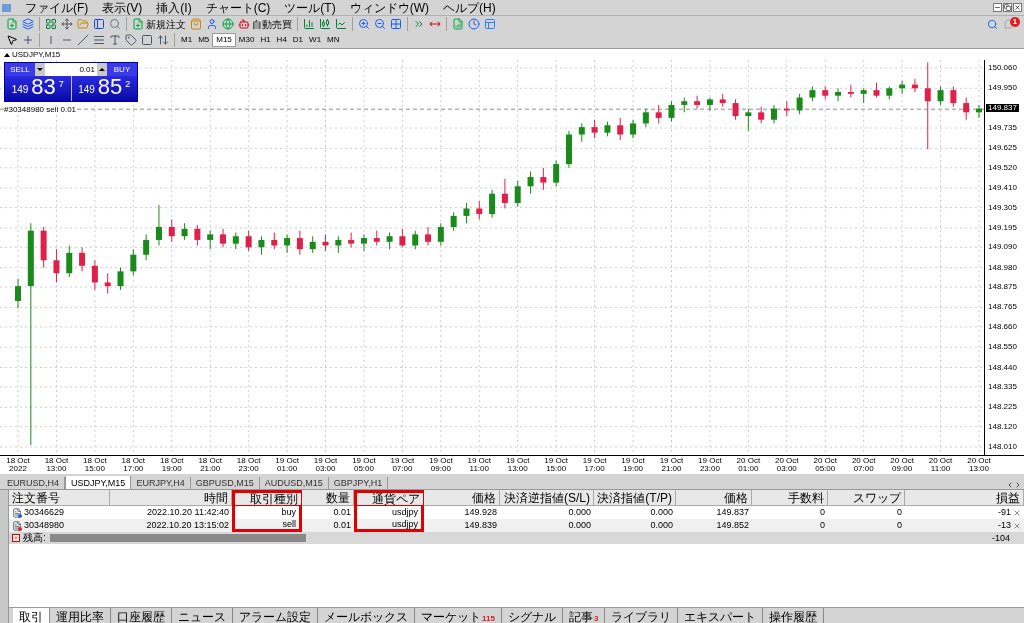 Image resolution: width=1024 pixels, height=623 pixels. I want to click on terminal-tab: シグナル, so click(532, 615).